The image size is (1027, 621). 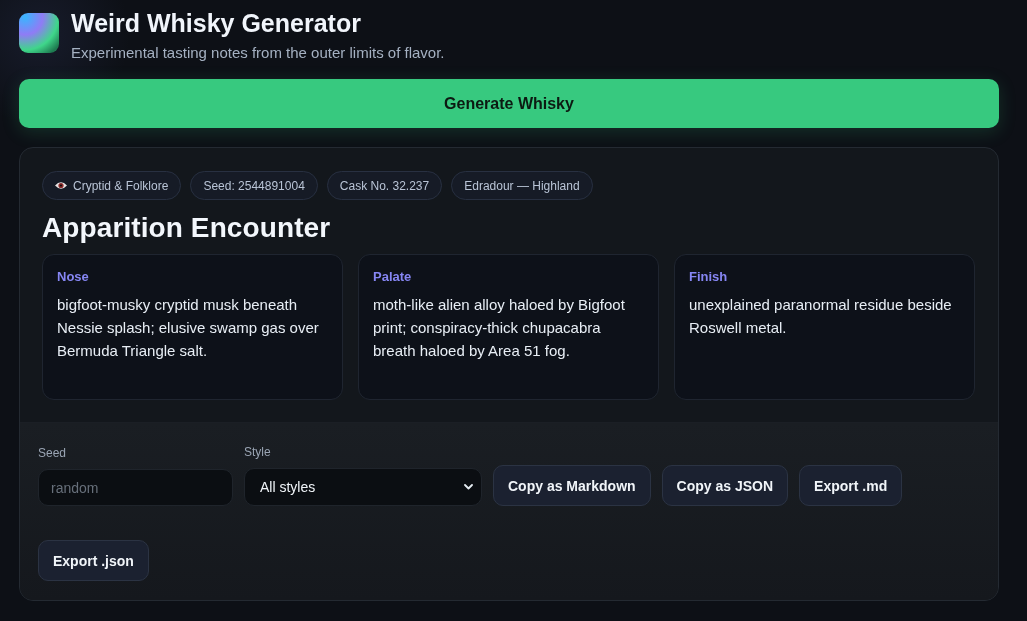 I want to click on note-text: bigfoot-musky cryptid musk beneath Nessie splash; elusive swamp gas over Bermuda Triangle salt., so click(x=188, y=328).